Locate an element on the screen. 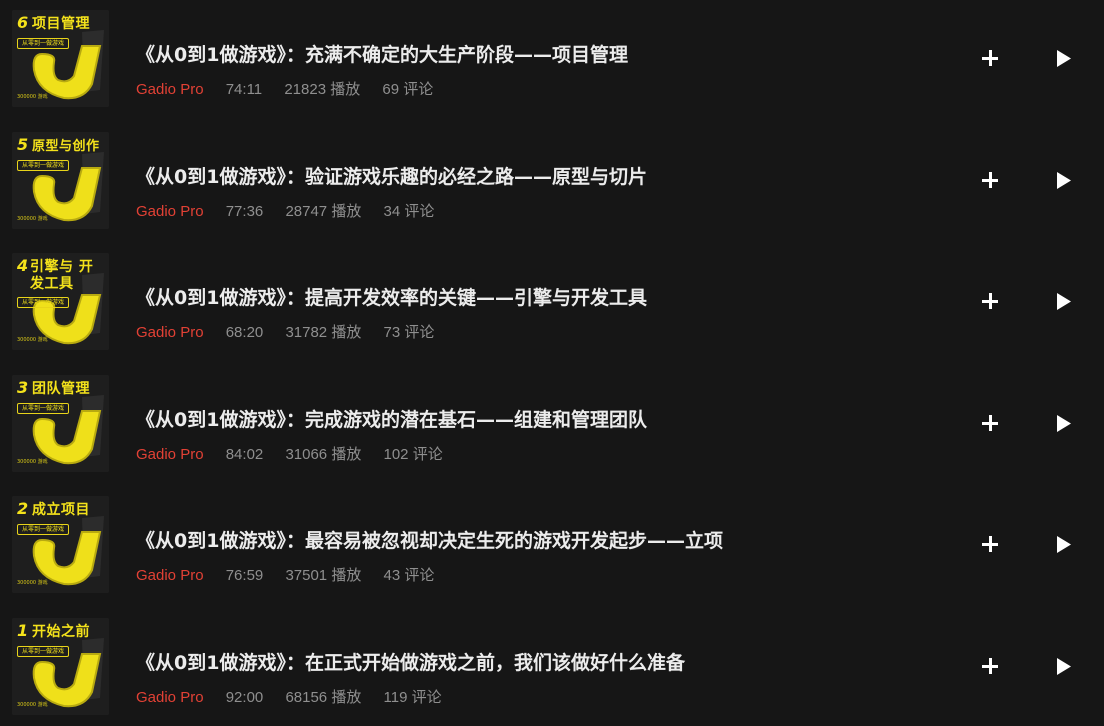 This screenshot has height=726, width=1104. thumbnail-title: 团队管理 is located at coordinates (61, 389).